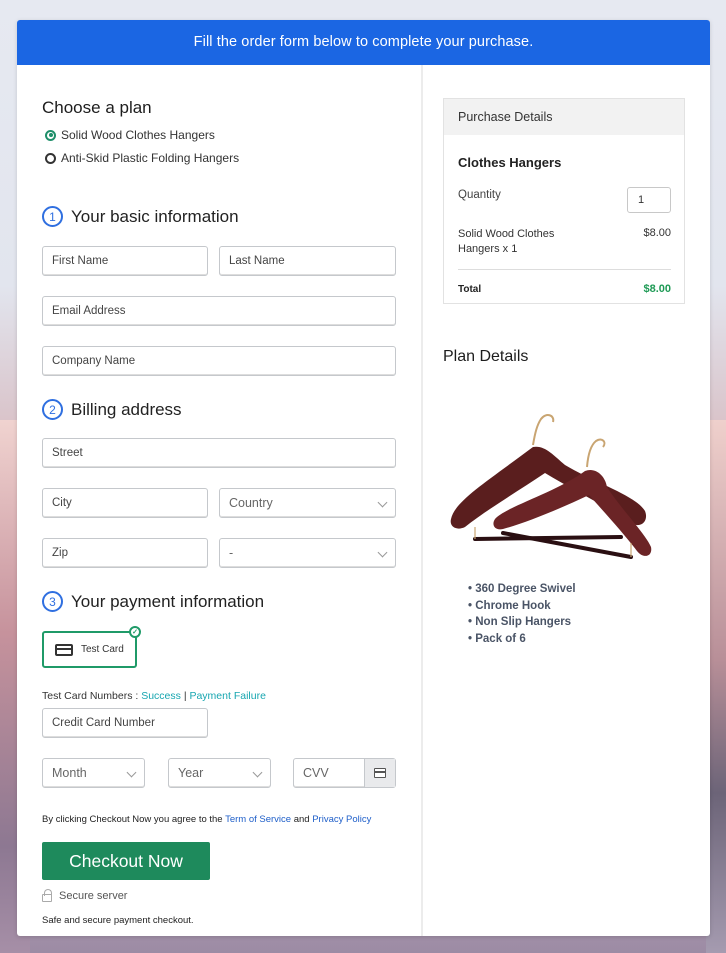 This screenshot has height=953, width=726. Describe the element at coordinates (97, 107) in the screenshot. I see `choose-plan-heading: Choose a plan` at that location.